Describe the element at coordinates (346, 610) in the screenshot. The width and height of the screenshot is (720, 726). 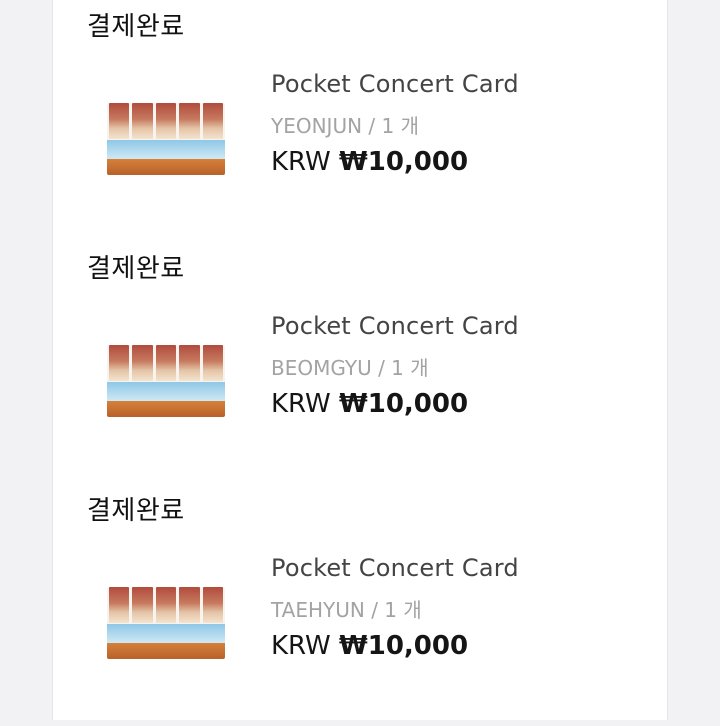
I see `product-option: TAEHYUN / 1 개` at that location.